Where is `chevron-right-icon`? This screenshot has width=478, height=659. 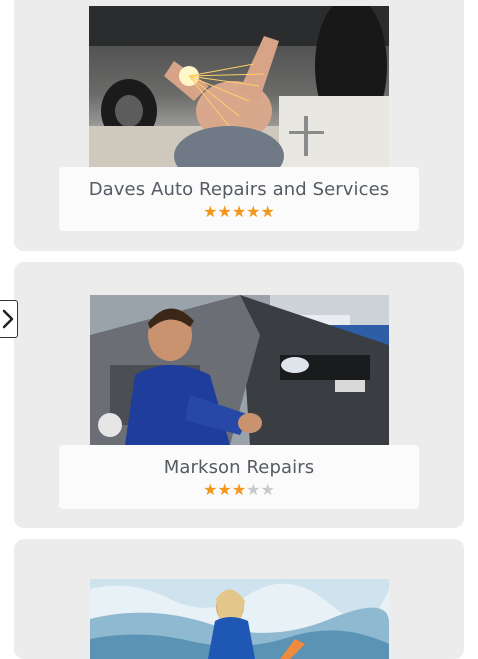 chevron-right-icon is located at coordinates (8, 319).